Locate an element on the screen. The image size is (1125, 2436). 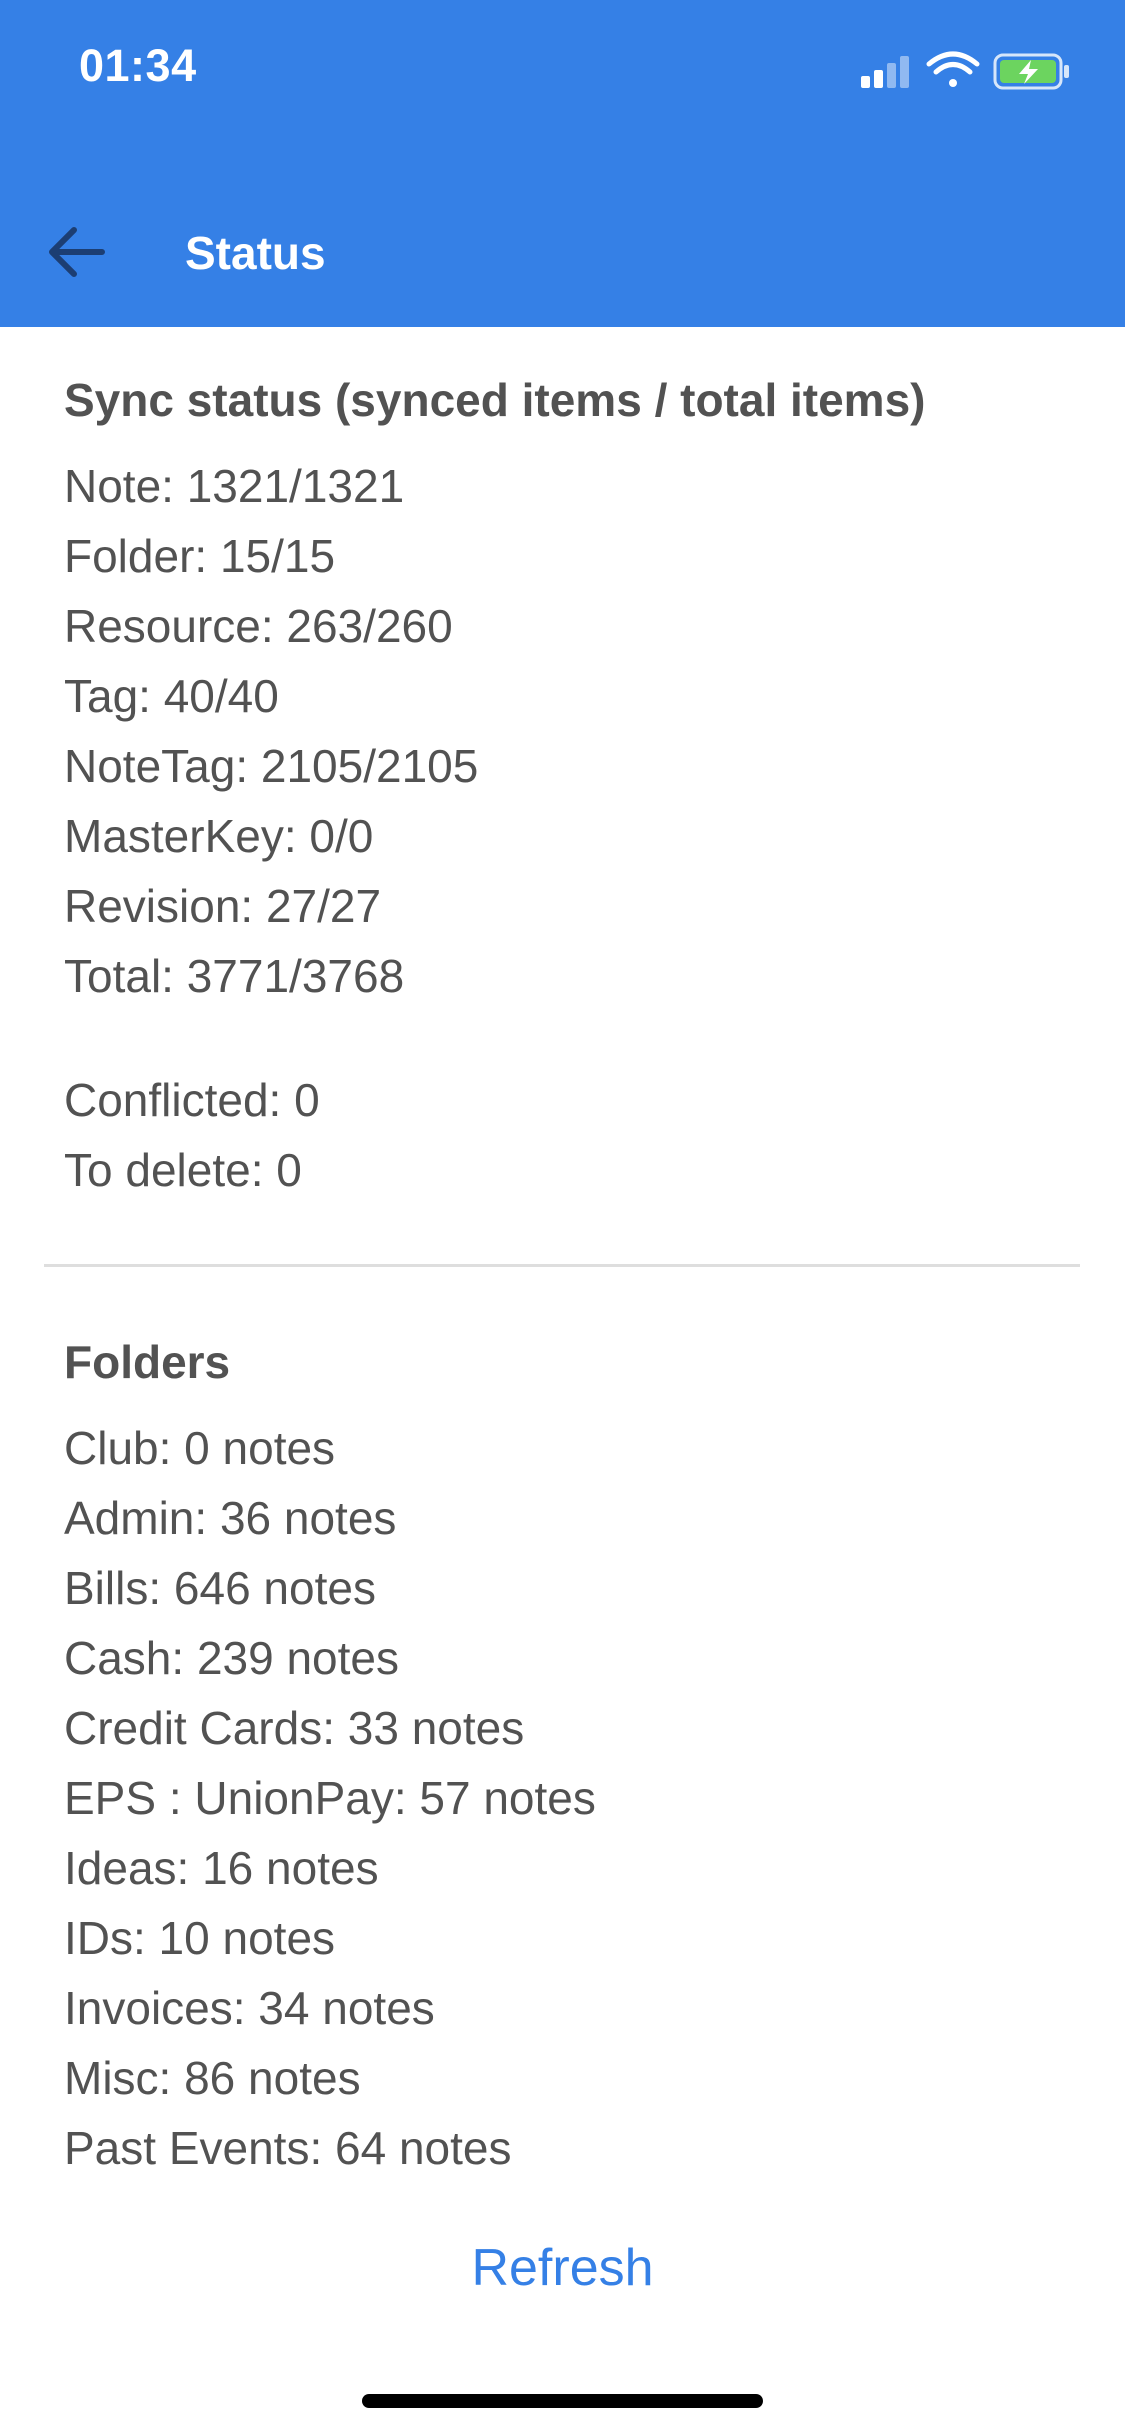
folder-item: Credit Cards: 33 notes is located at coordinates (294, 1728).